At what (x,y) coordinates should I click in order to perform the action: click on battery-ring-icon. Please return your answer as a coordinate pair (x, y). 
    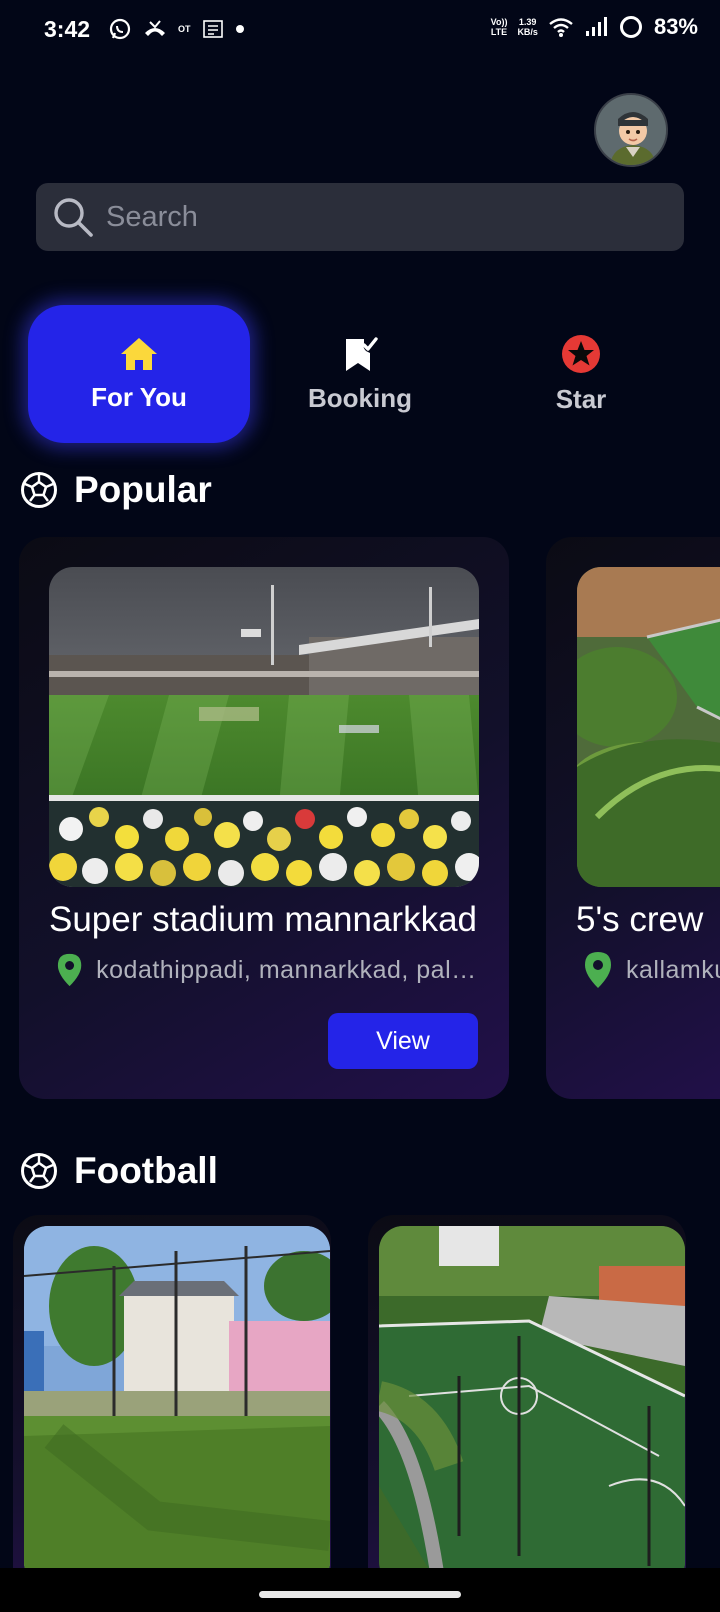
    Looking at the image, I should click on (630, 27).